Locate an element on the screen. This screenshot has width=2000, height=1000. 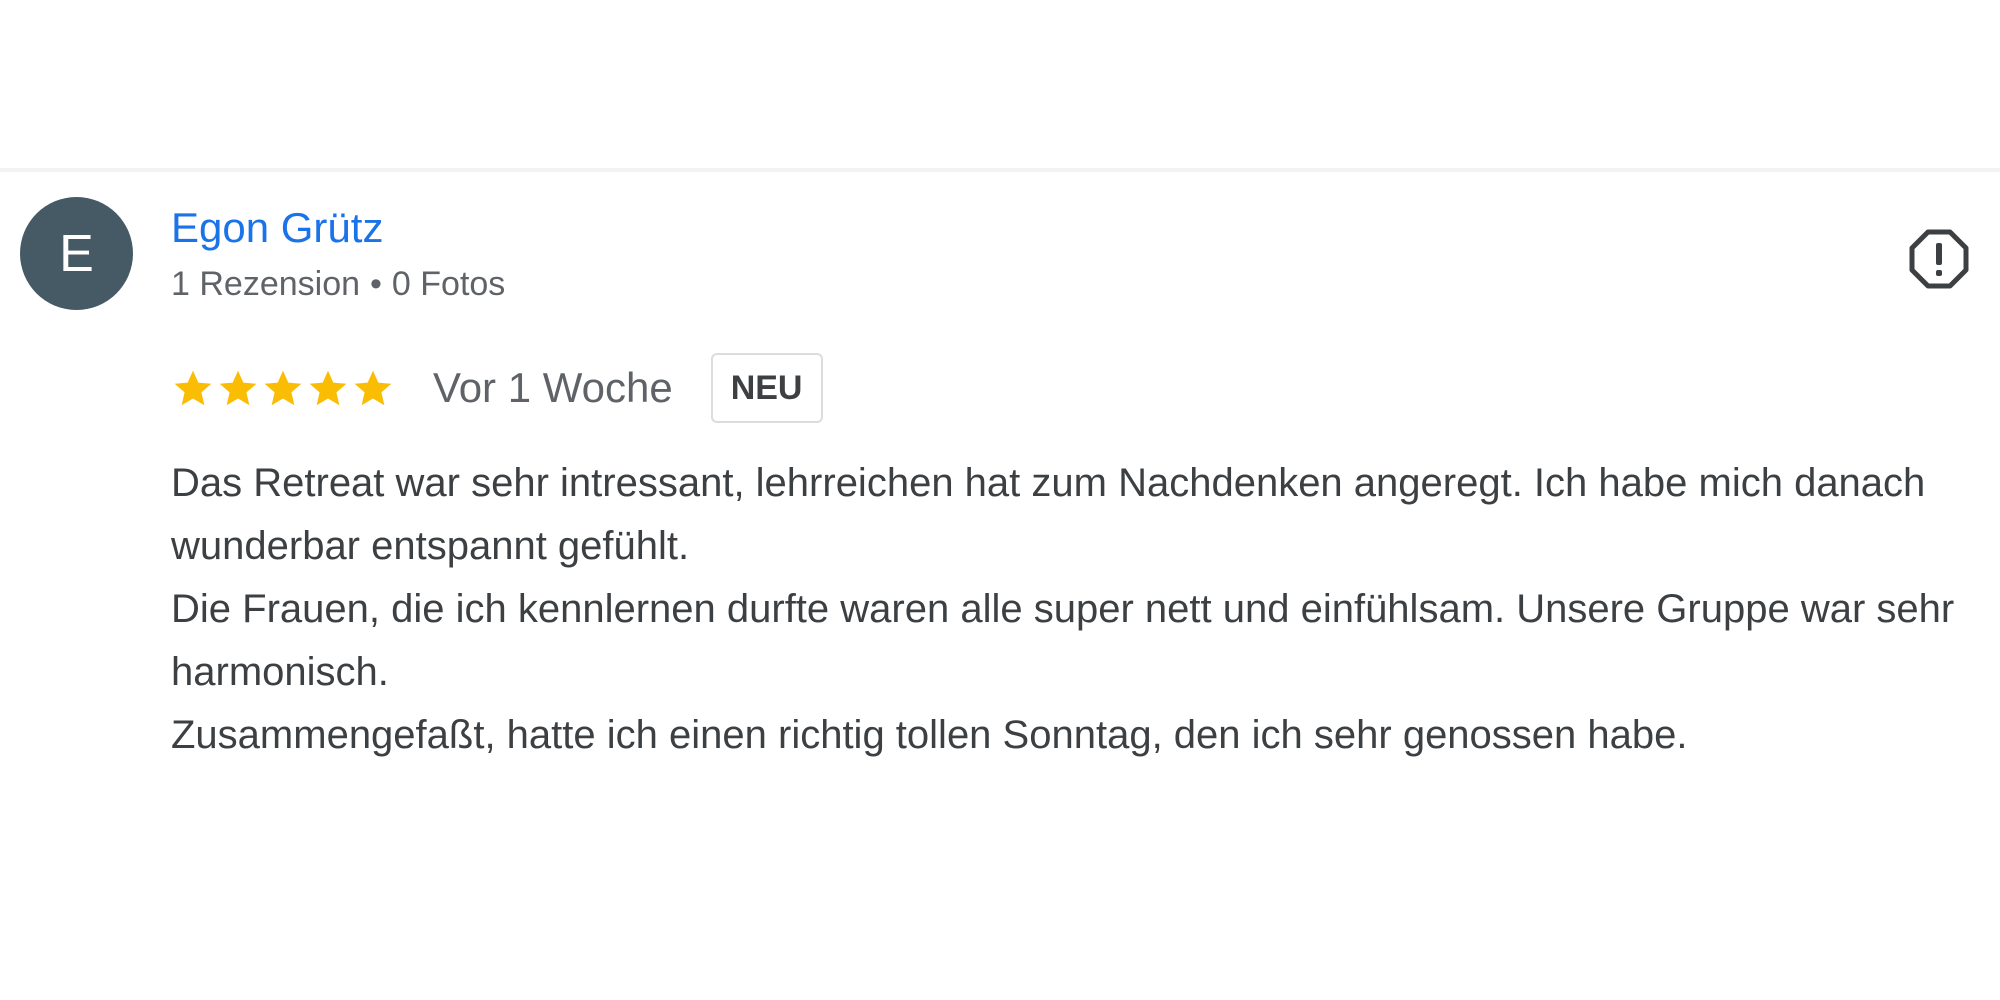
star-rating is located at coordinates (283, 388).